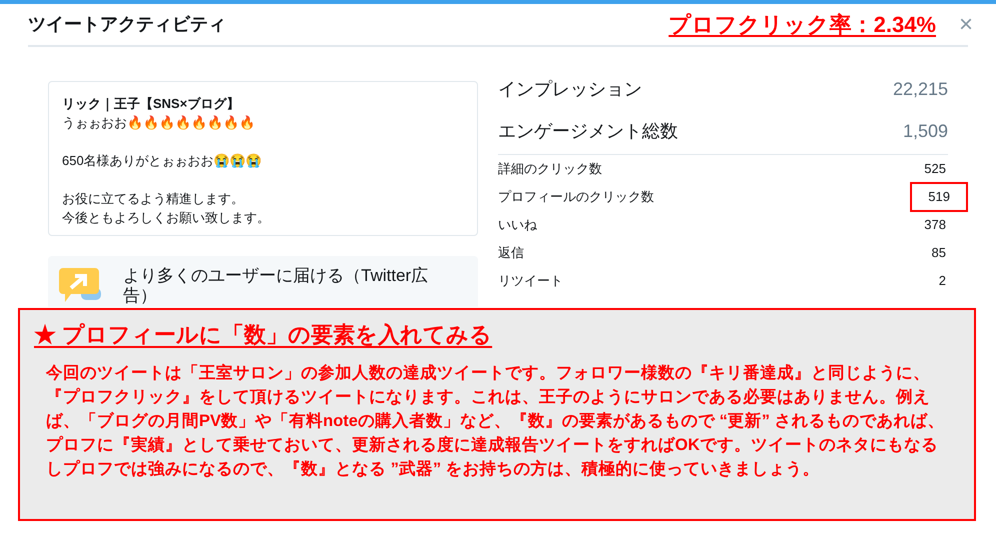  I want to click on tweet-text: うぉぉおお🔥🔥🔥🔥🔥🔥🔥🔥, so click(159, 123).